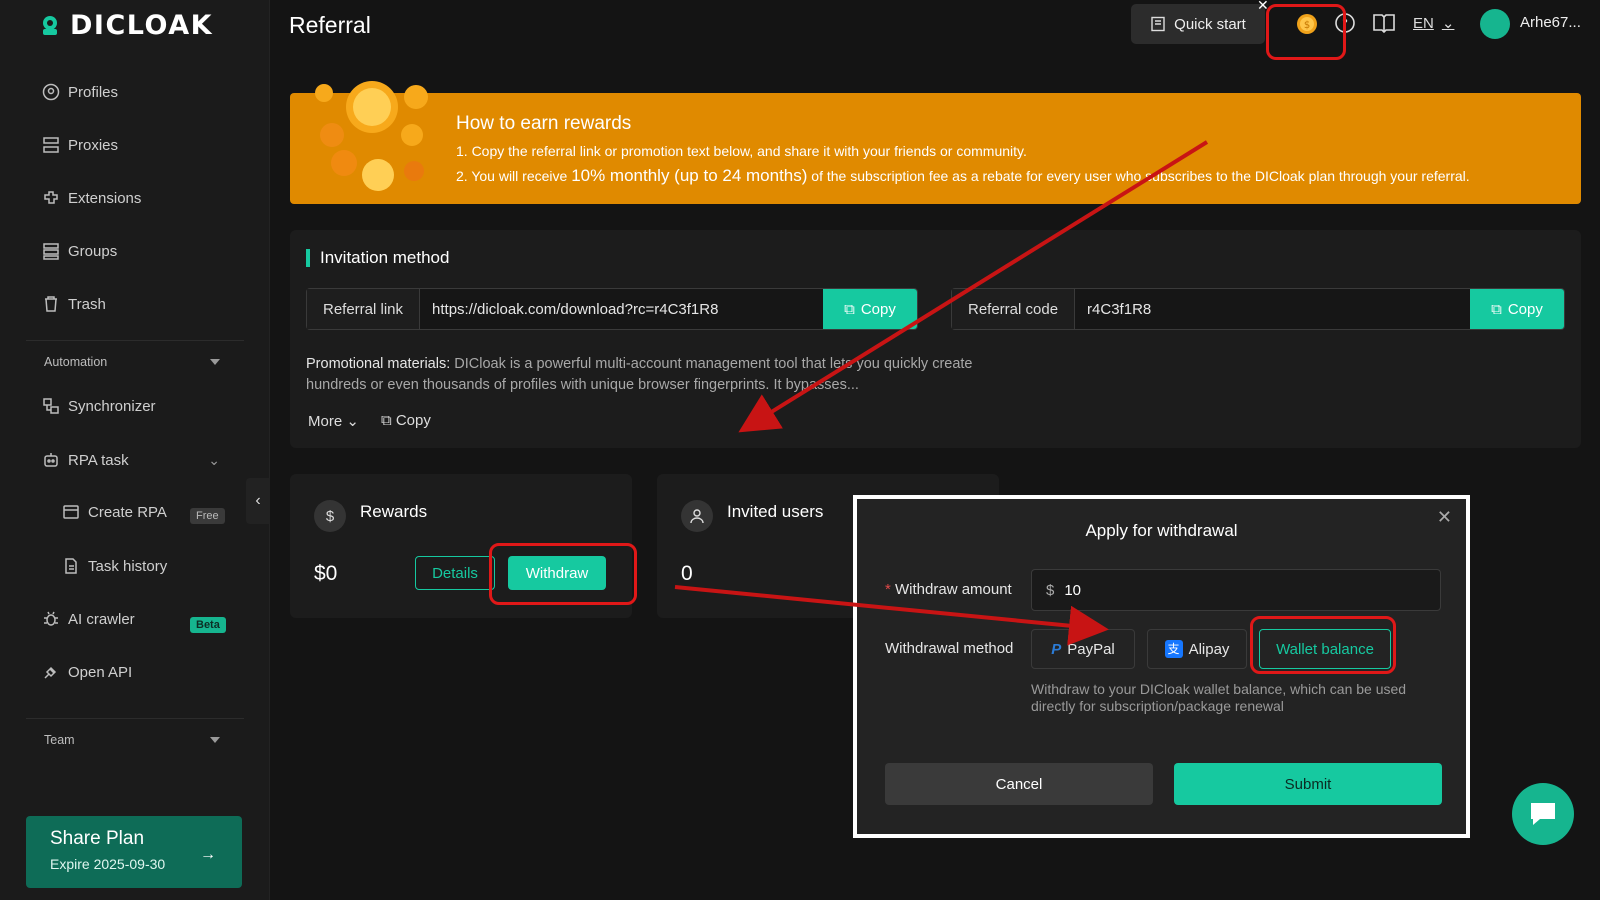 The image size is (1600, 900). Describe the element at coordinates (76, 362) in the screenshot. I see `automation-section-label: Automation` at that location.